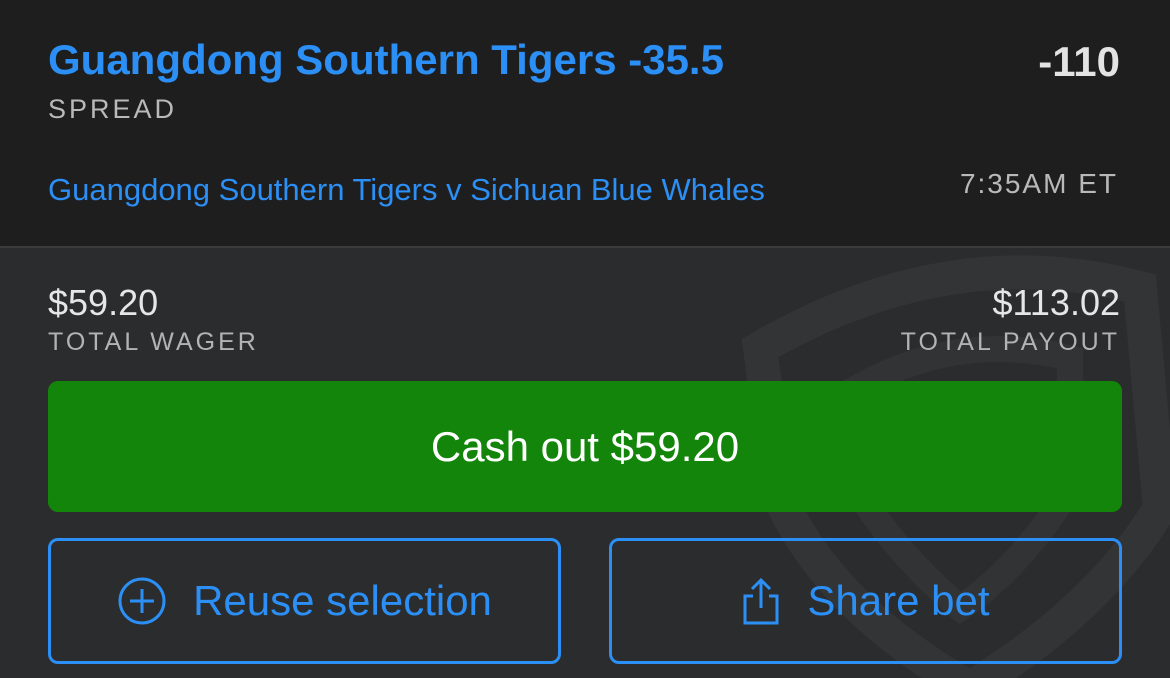 The height and width of the screenshot is (678, 1170). I want to click on reuse-selection-label: Reuse selection, so click(342, 600).